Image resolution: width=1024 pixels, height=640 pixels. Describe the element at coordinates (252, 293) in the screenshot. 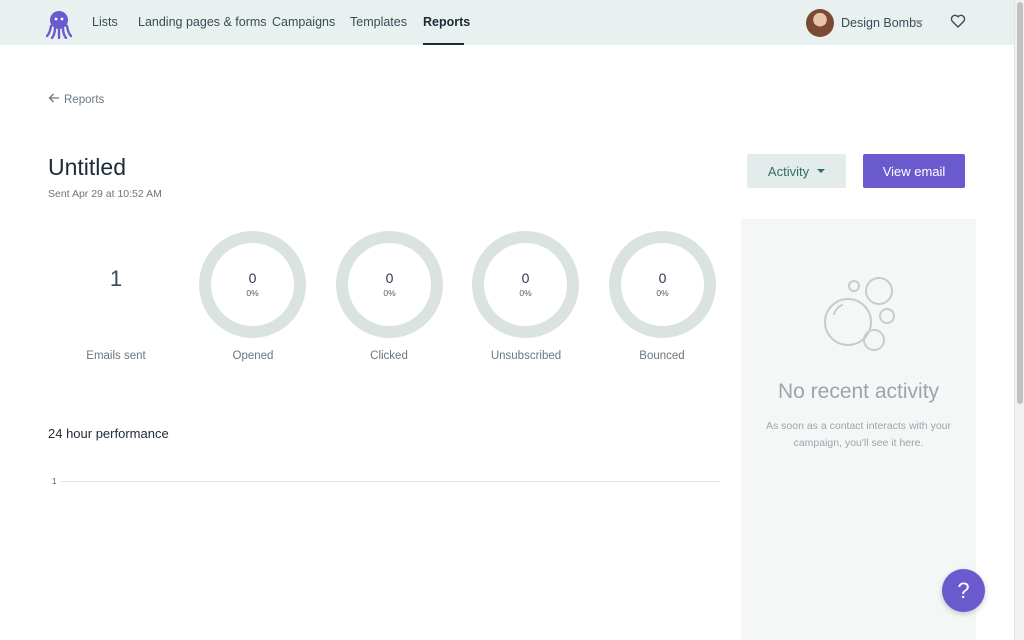

I see `opened-percent: 0%` at that location.